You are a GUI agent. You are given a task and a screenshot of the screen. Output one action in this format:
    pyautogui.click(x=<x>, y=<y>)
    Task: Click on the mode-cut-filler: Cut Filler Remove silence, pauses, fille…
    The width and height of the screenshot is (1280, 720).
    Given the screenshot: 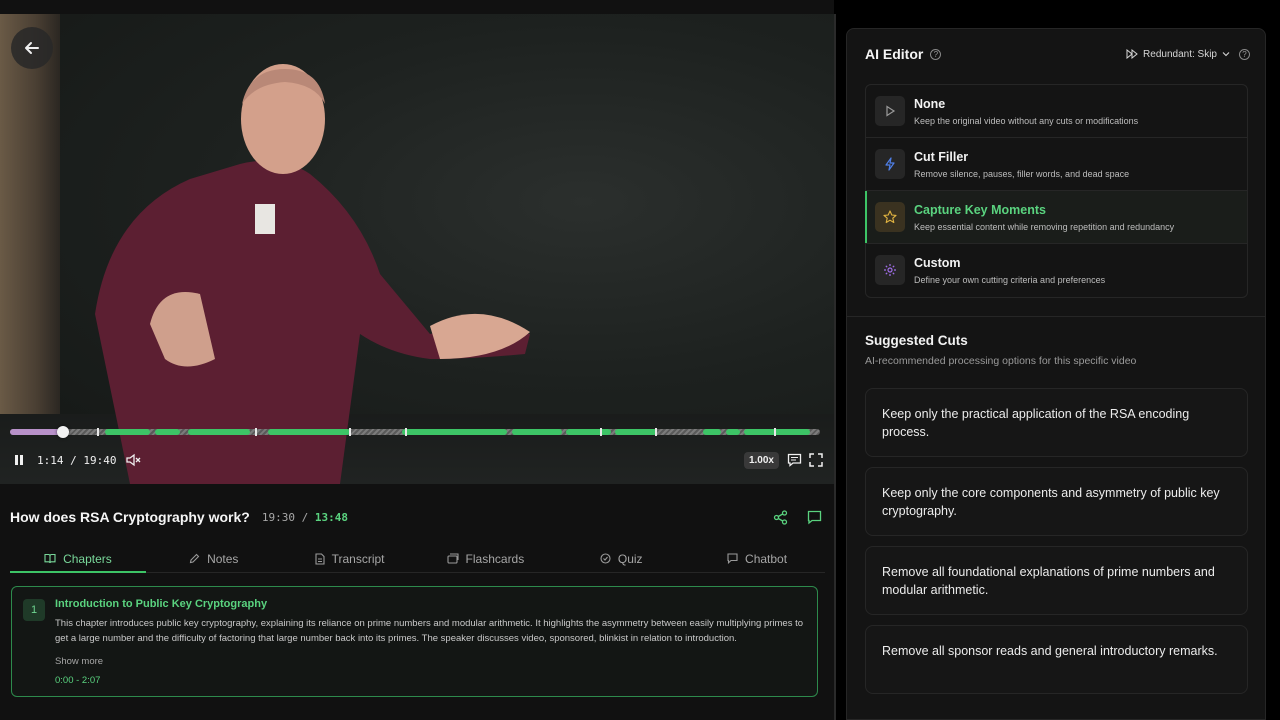 What is the action you would take?
    pyautogui.click(x=1056, y=164)
    